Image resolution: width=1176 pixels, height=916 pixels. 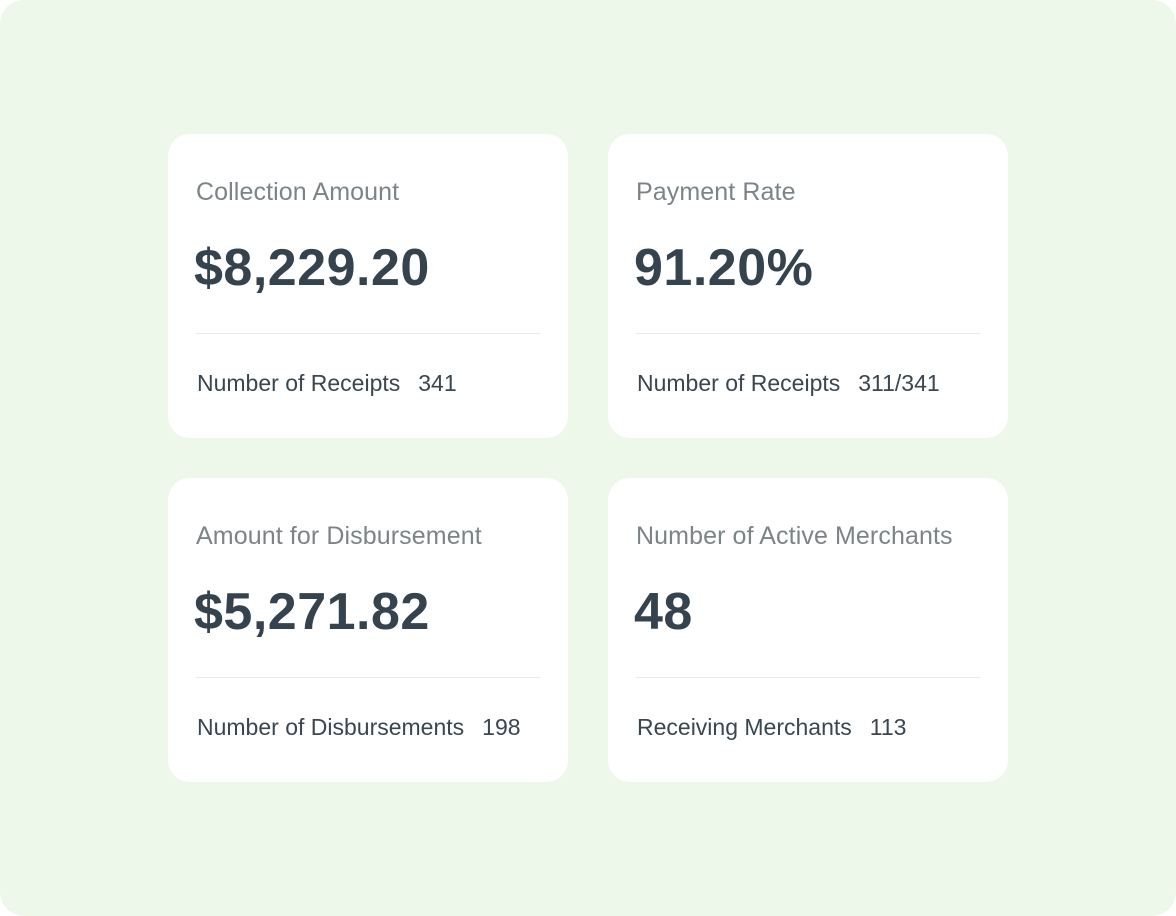 I want to click on card-title: Payment Rate, so click(x=716, y=192).